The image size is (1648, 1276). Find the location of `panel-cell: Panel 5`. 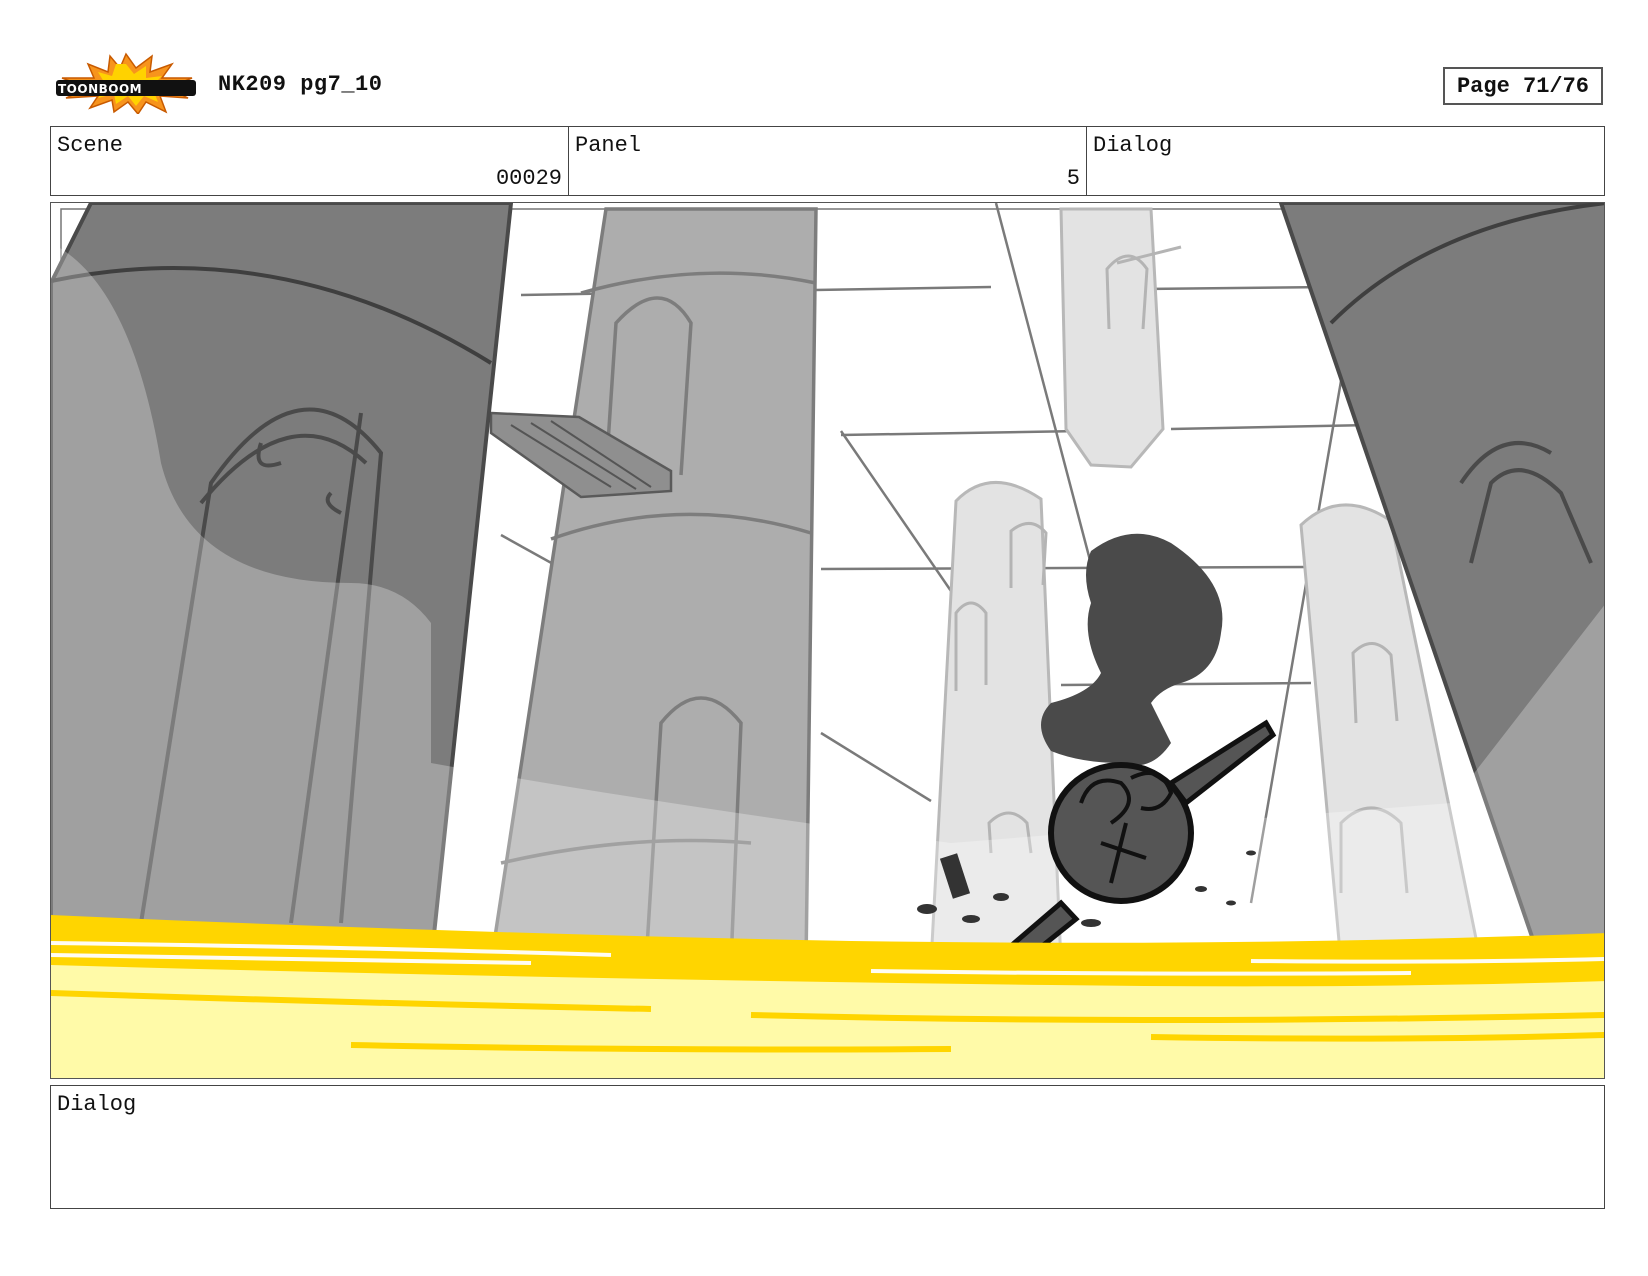

panel-cell: Panel 5 is located at coordinates (828, 161).